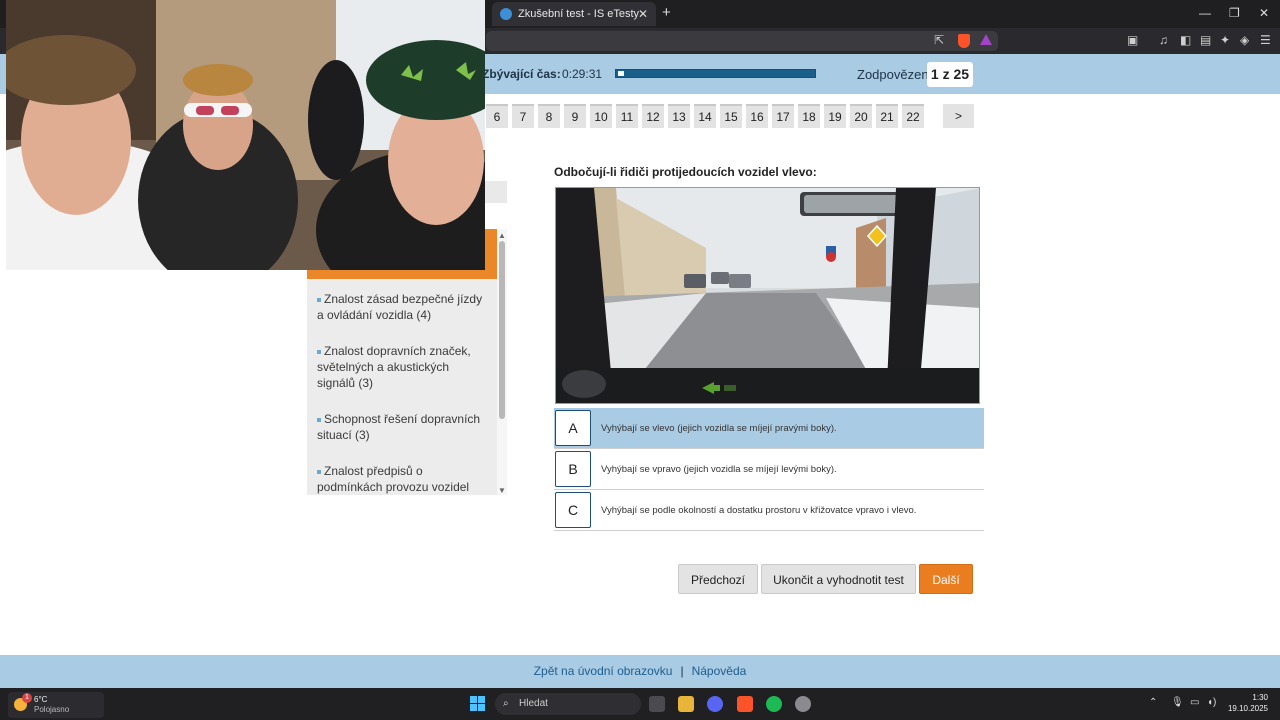  Describe the element at coordinates (1211, 702) in the screenshot. I see `volume-icon: ◖)` at that location.